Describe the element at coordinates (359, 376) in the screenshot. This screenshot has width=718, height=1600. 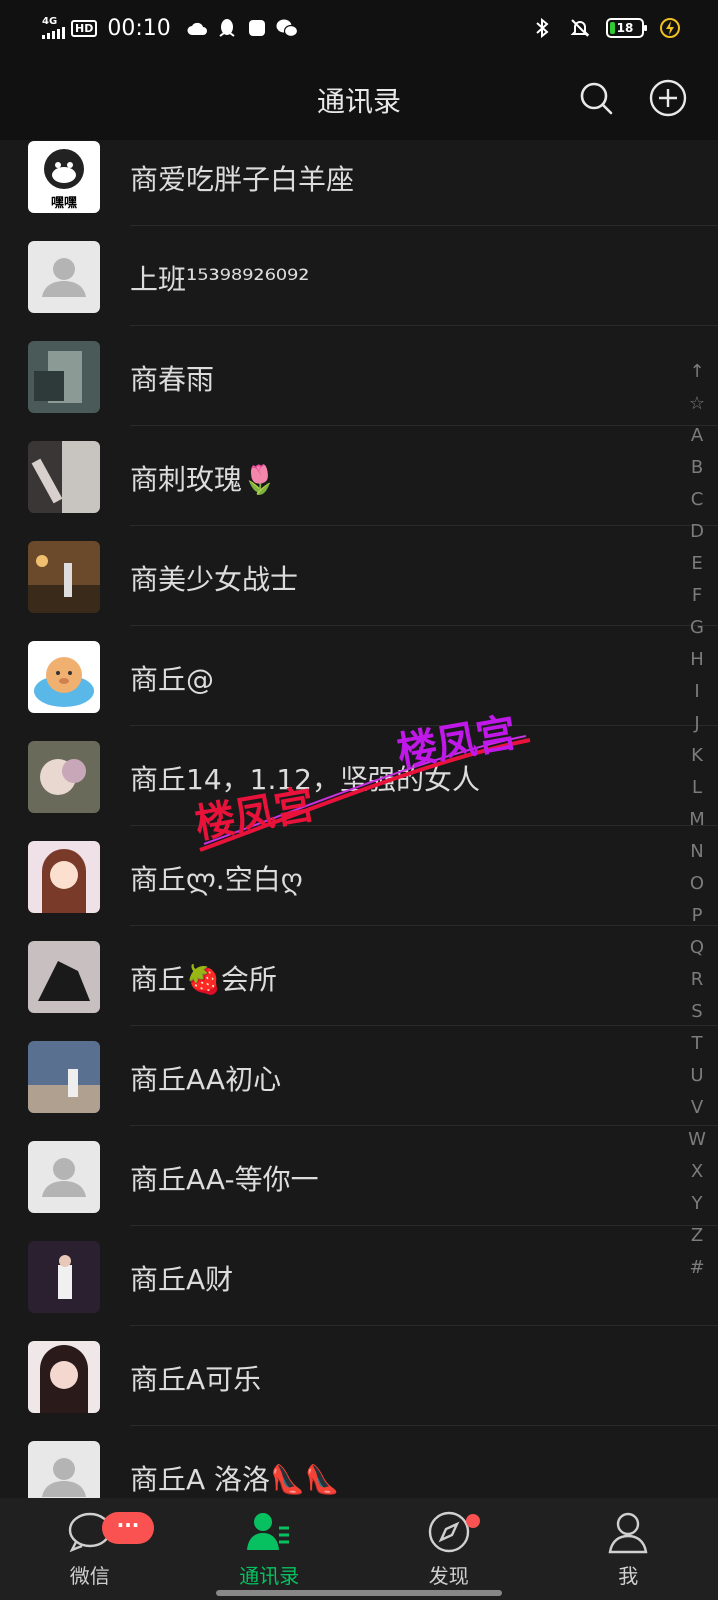
I see `contact-row: 商春雨` at that location.